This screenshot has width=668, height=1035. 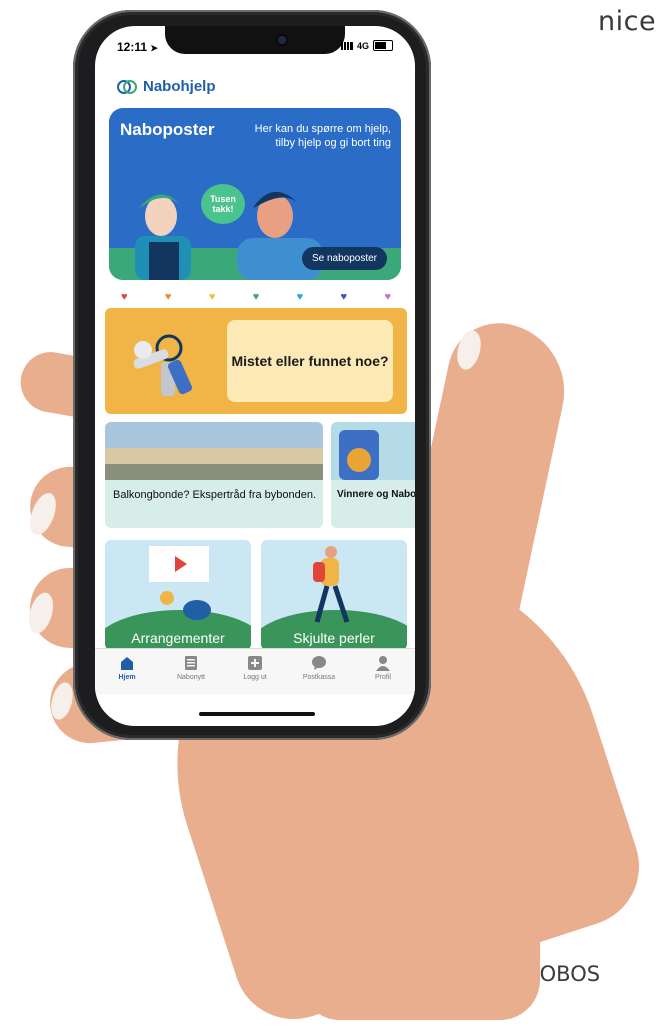 What do you see at coordinates (319, 663) in the screenshot?
I see `chat-icon` at bounding box center [319, 663].